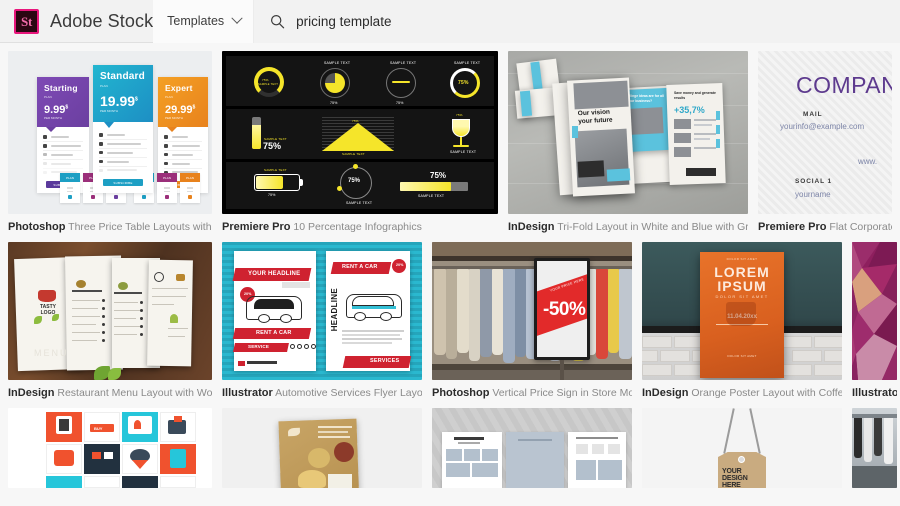 This screenshot has width=900, height=506. What do you see at coordinates (26, 21) in the screenshot?
I see `adobe-stock-logo: St` at bounding box center [26, 21].